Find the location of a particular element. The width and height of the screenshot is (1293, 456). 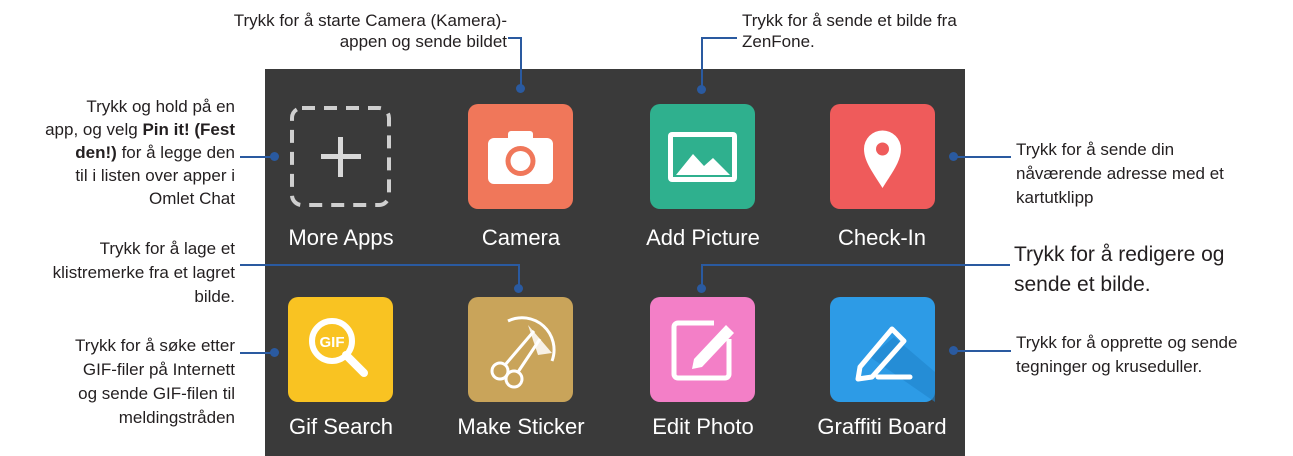

pencil-icon is located at coordinates (702, 350).